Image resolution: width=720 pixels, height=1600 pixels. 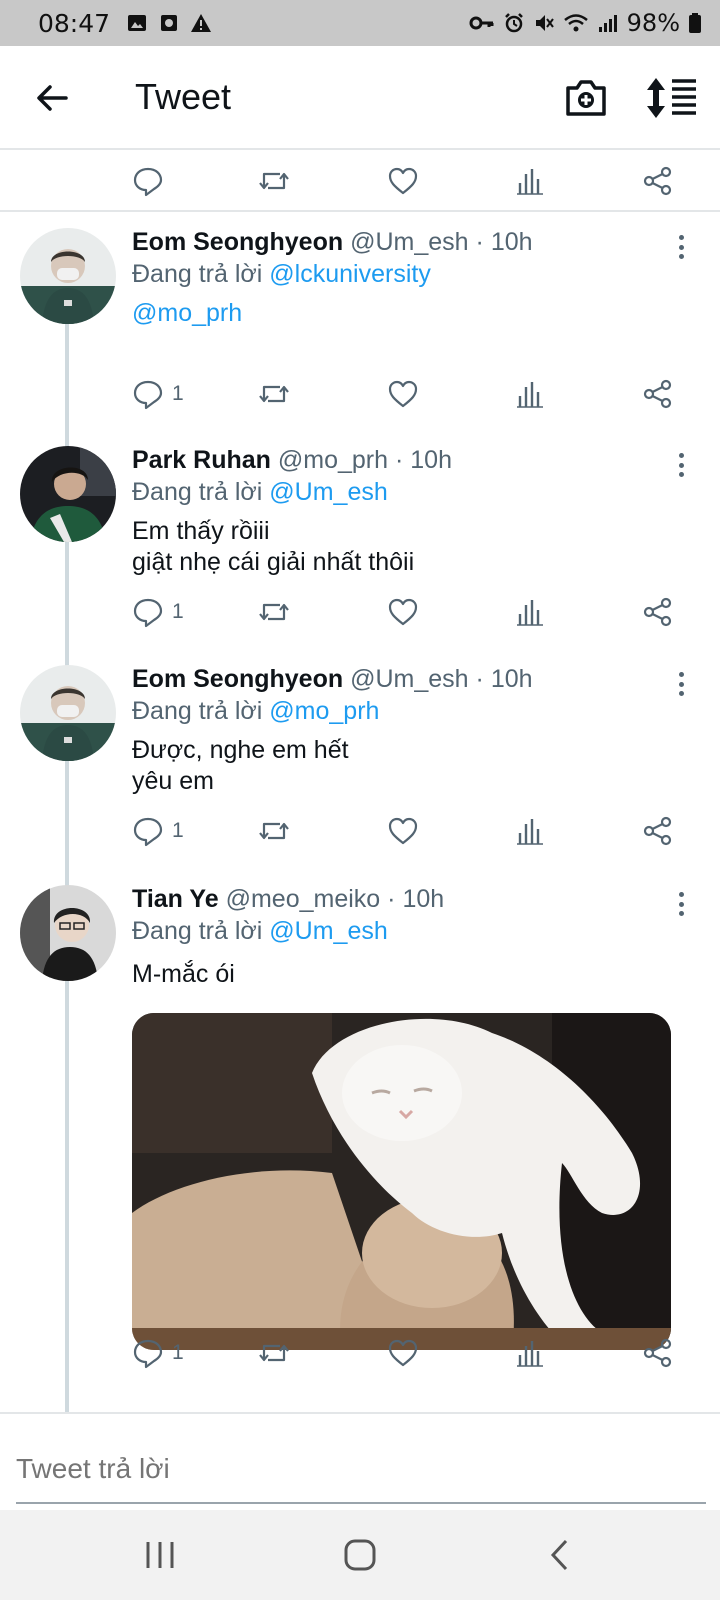 What do you see at coordinates (201, 460) in the screenshot?
I see `author-name: Park Ruhan` at bounding box center [201, 460].